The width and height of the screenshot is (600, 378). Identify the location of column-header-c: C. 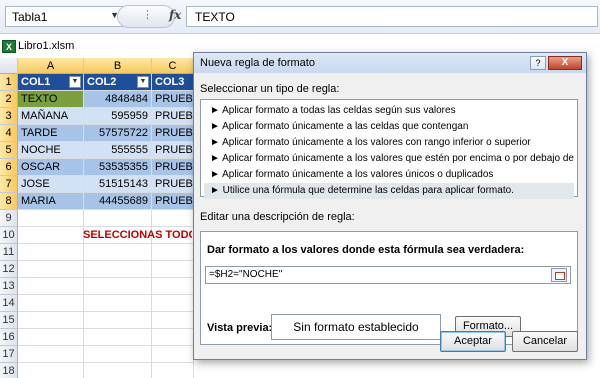
(173, 66).